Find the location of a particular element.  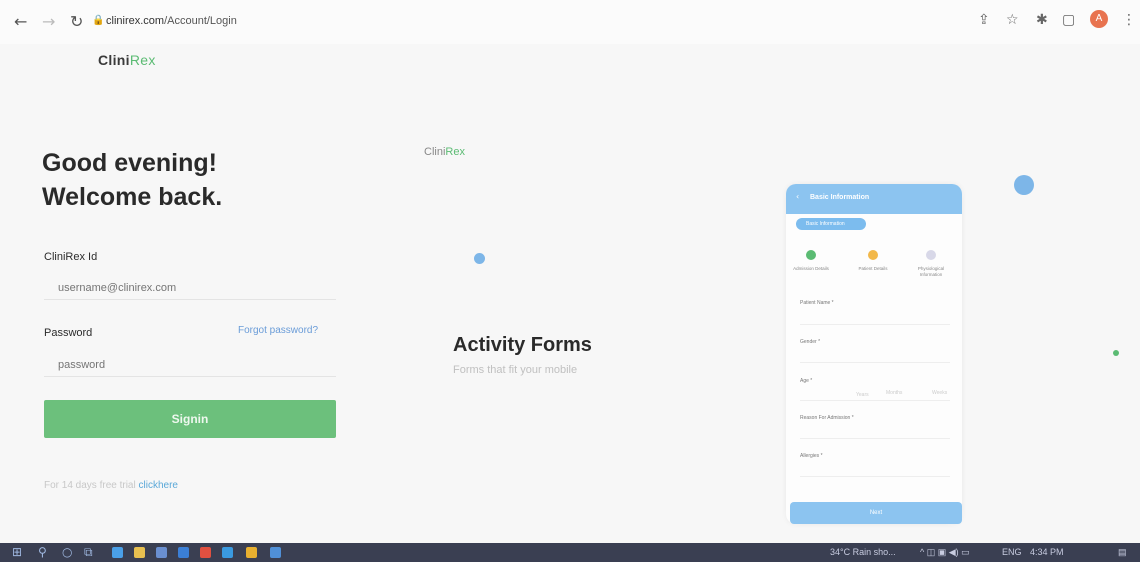

windows-start-icon: ⊞ is located at coordinates (17, 552).